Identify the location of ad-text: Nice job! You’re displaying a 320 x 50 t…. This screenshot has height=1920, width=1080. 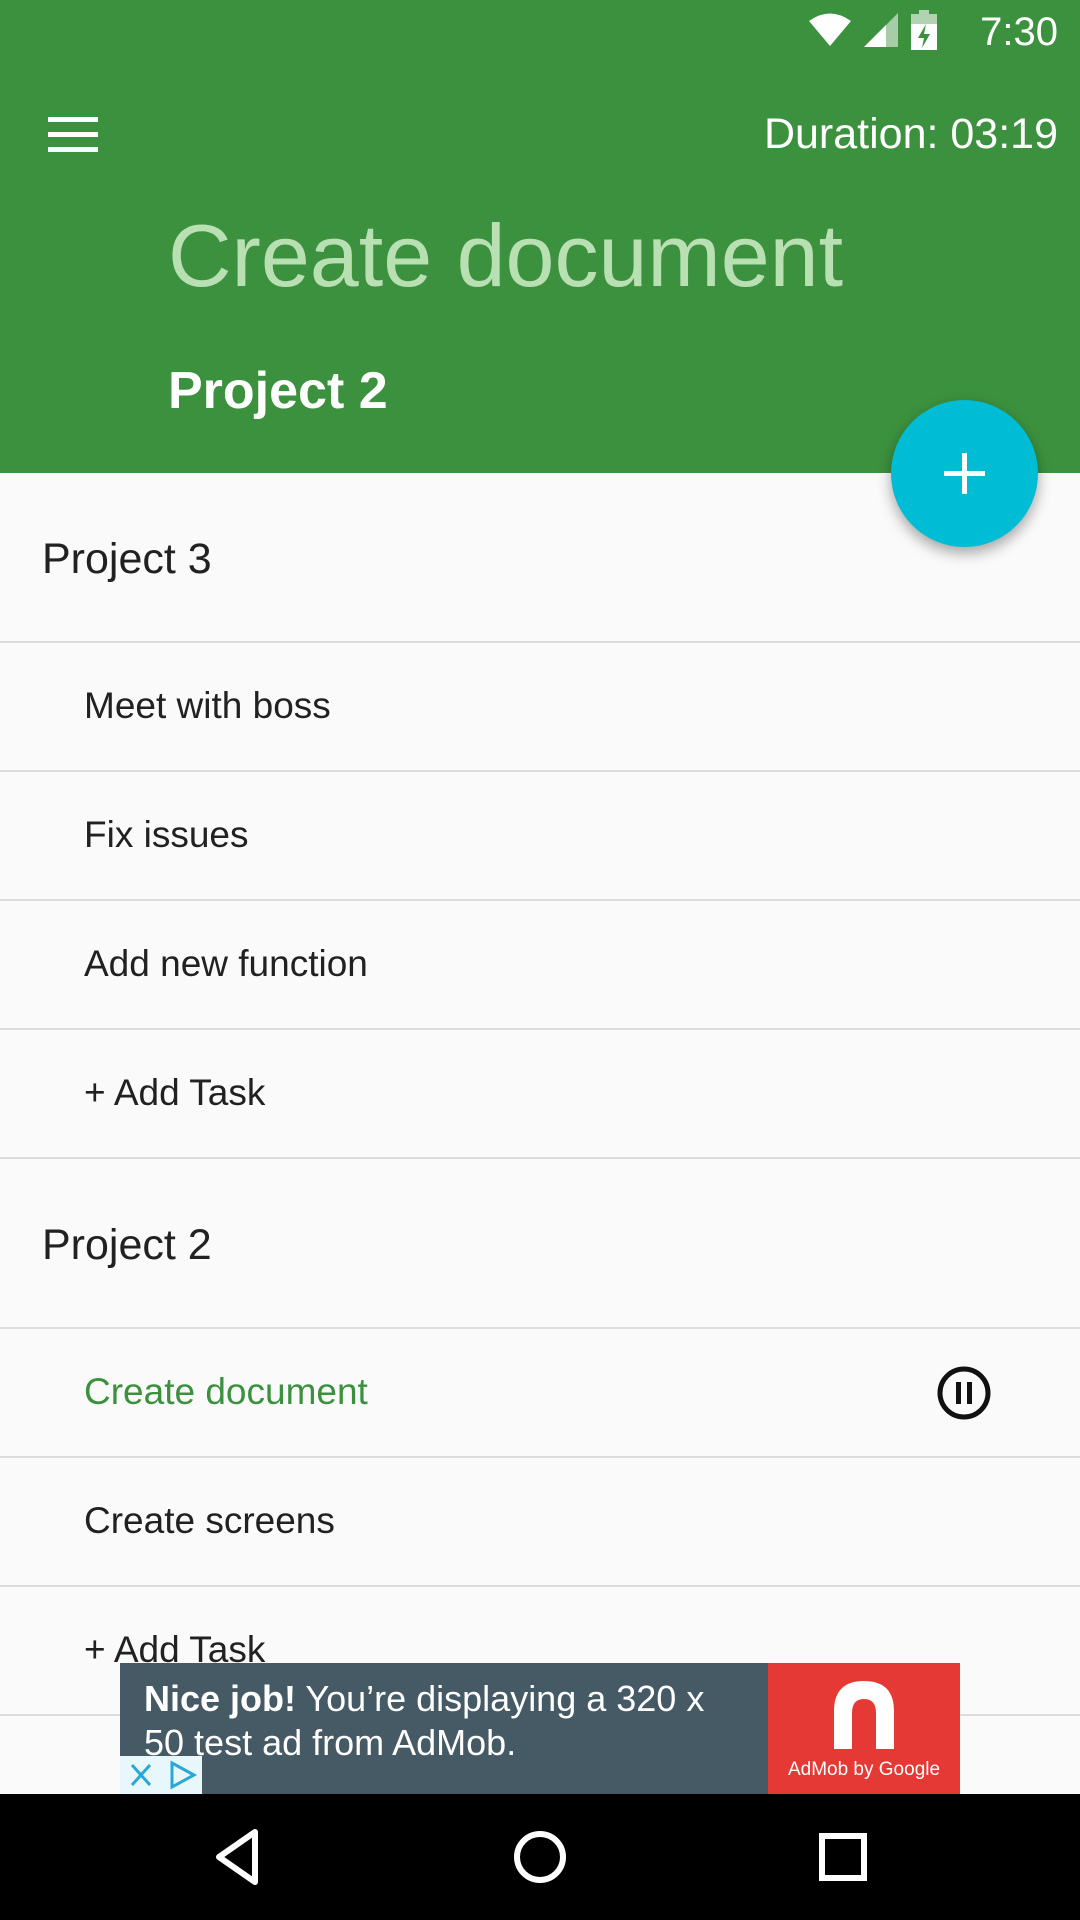
(444, 1721).